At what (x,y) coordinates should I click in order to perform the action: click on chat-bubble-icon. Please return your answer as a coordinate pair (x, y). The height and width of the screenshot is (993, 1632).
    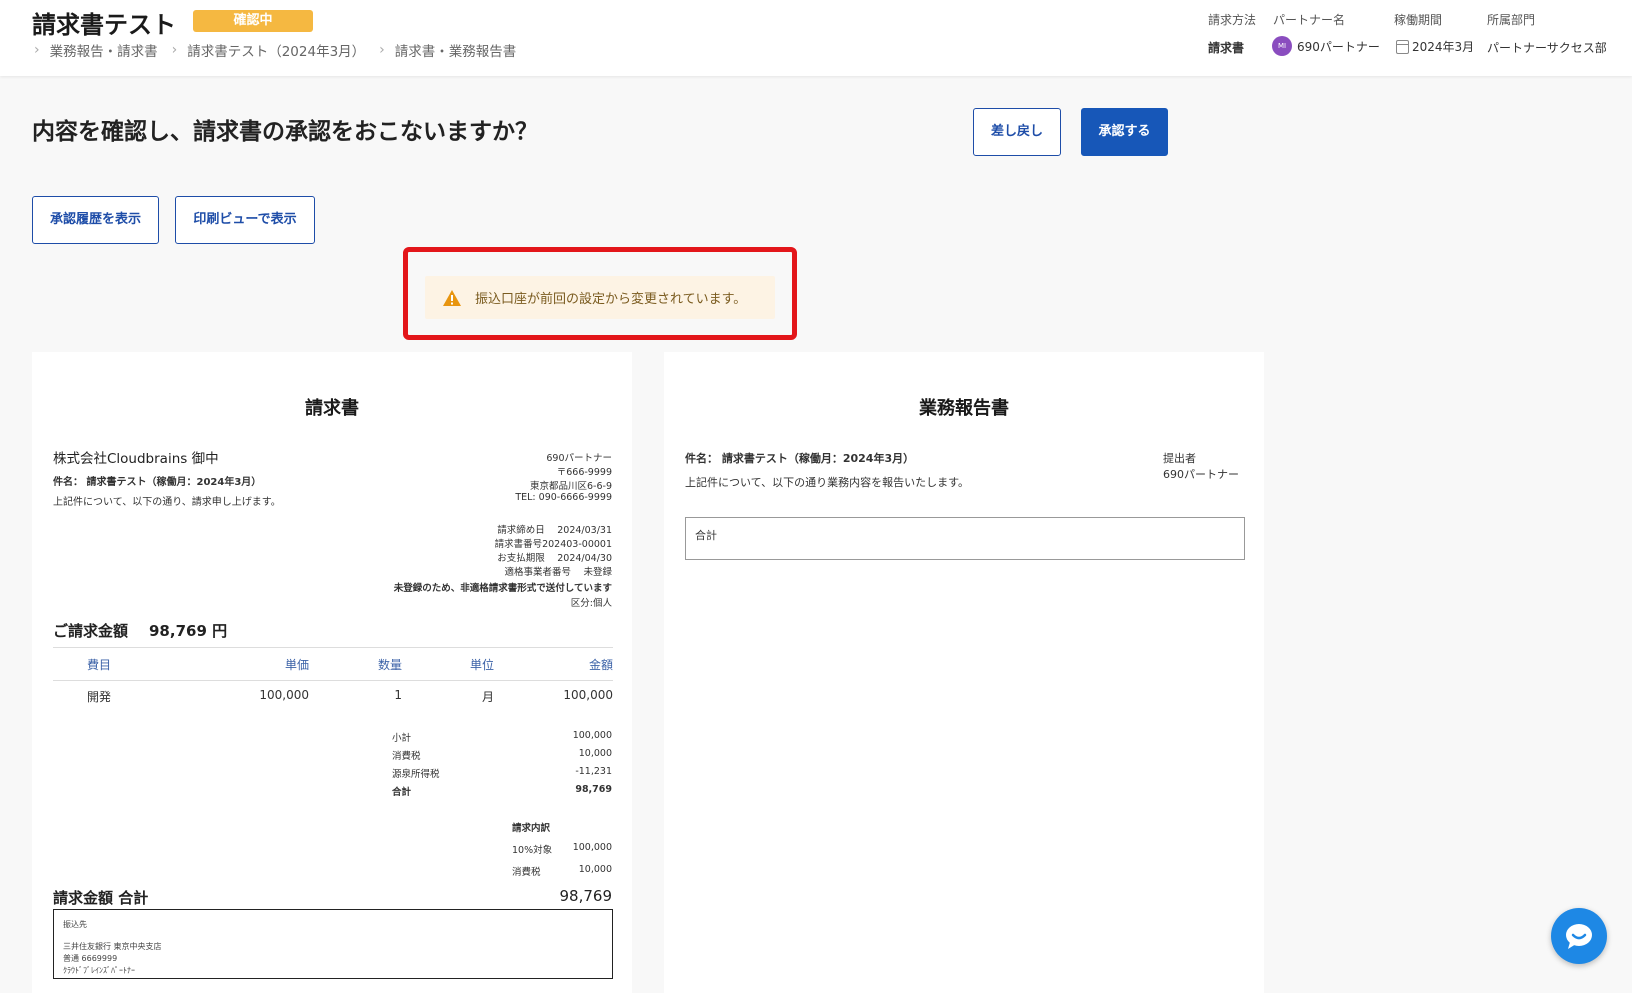
    Looking at the image, I should click on (1579, 936).